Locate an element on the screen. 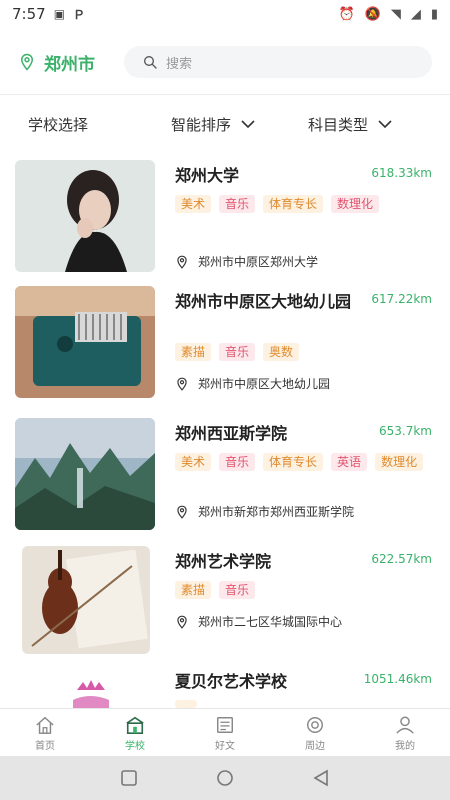 The height and width of the screenshot is (800, 450). battery-icon: ▮ is located at coordinates (434, 14).